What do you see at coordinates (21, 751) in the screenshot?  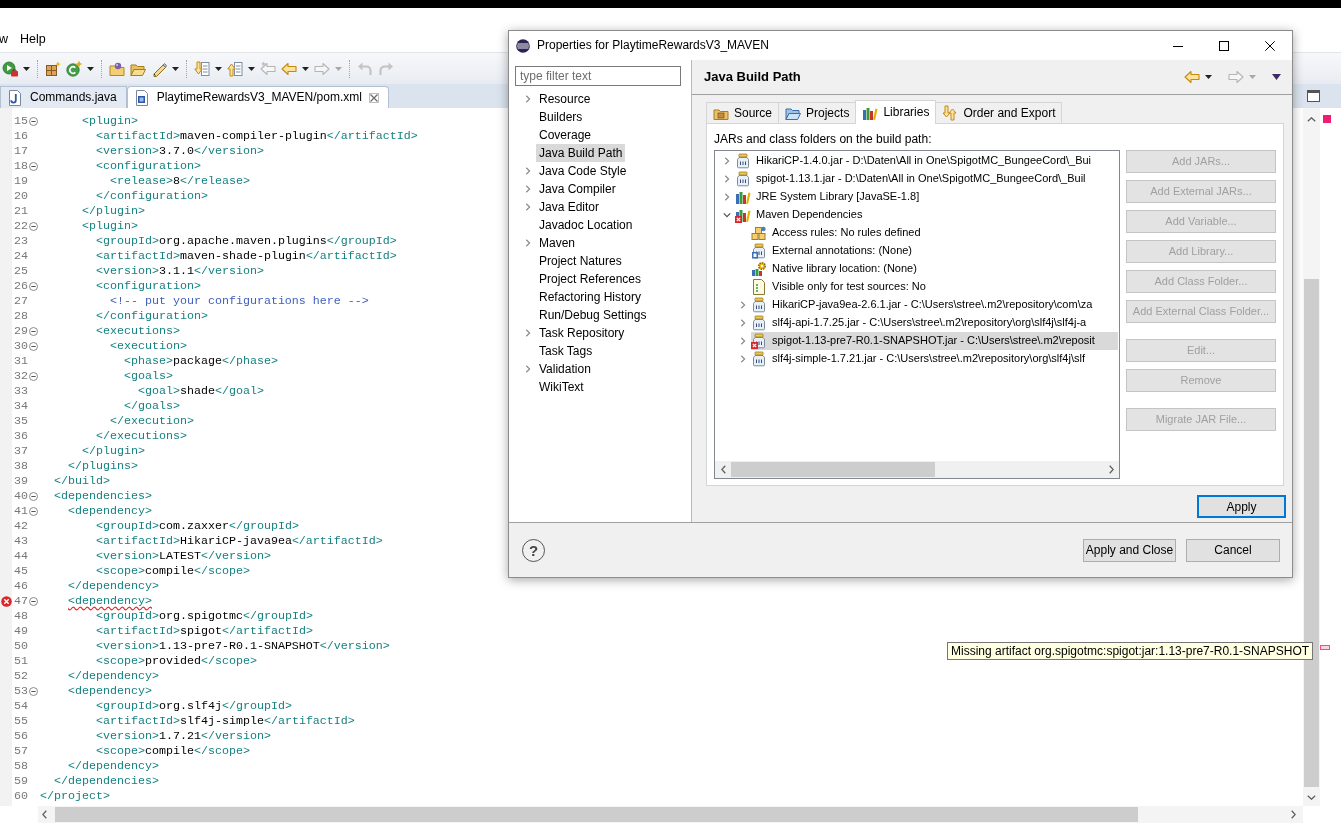 I see `line-number: 57` at bounding box center [21, 751].